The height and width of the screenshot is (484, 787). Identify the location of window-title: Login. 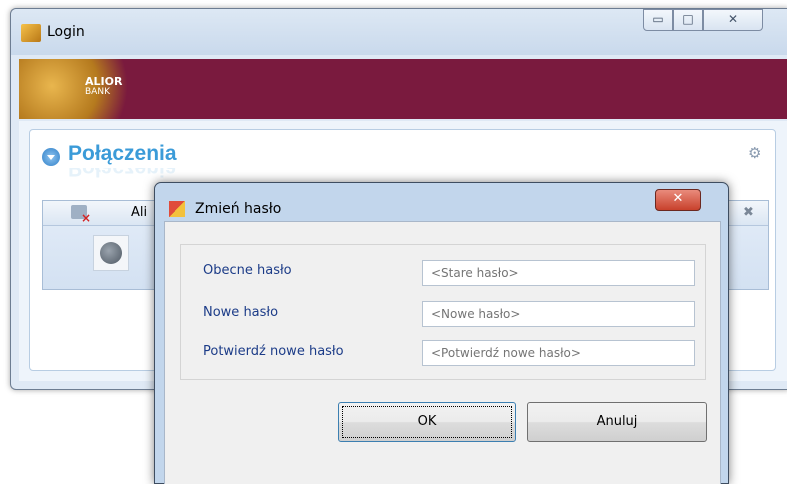
(66, 32).